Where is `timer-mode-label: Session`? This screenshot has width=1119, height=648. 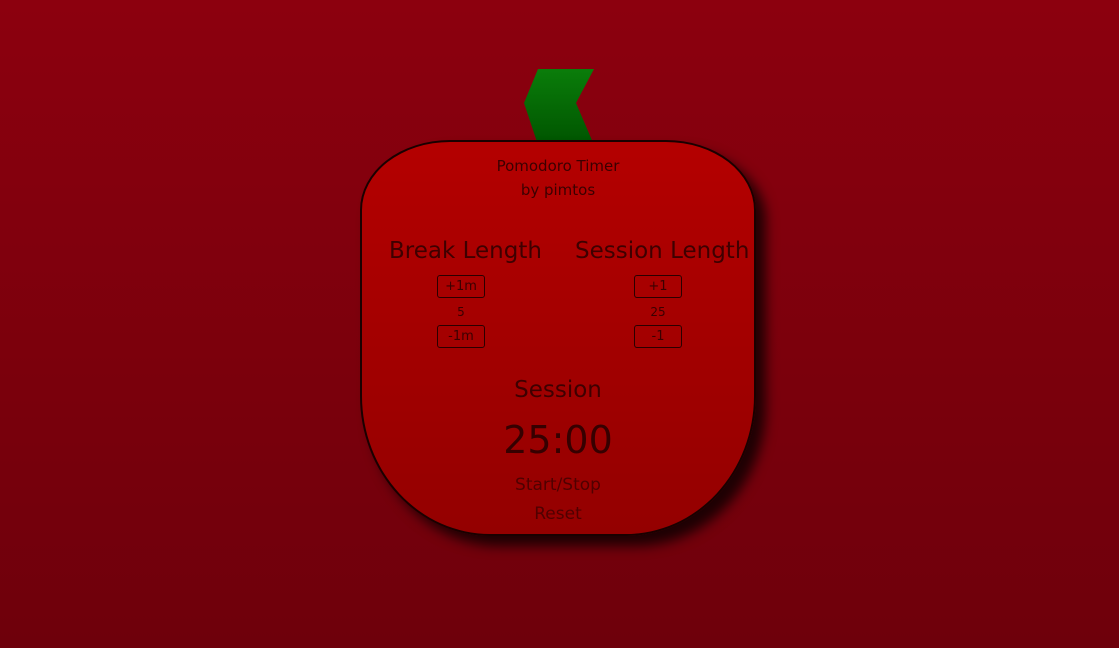 timer-mode-label: Session is located at coordinates (558, 390).